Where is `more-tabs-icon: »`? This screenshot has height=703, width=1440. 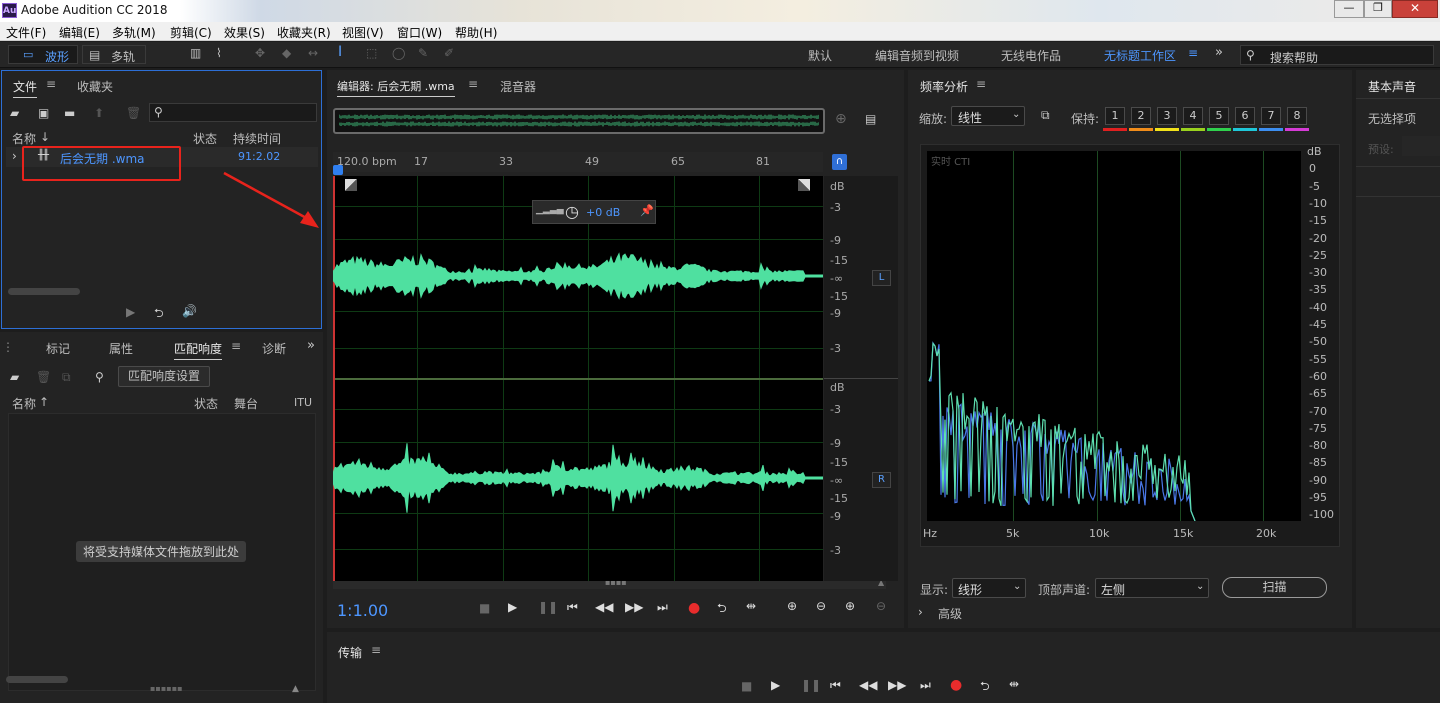
more-tabs-icon: » is located at coordinates (311, 345).